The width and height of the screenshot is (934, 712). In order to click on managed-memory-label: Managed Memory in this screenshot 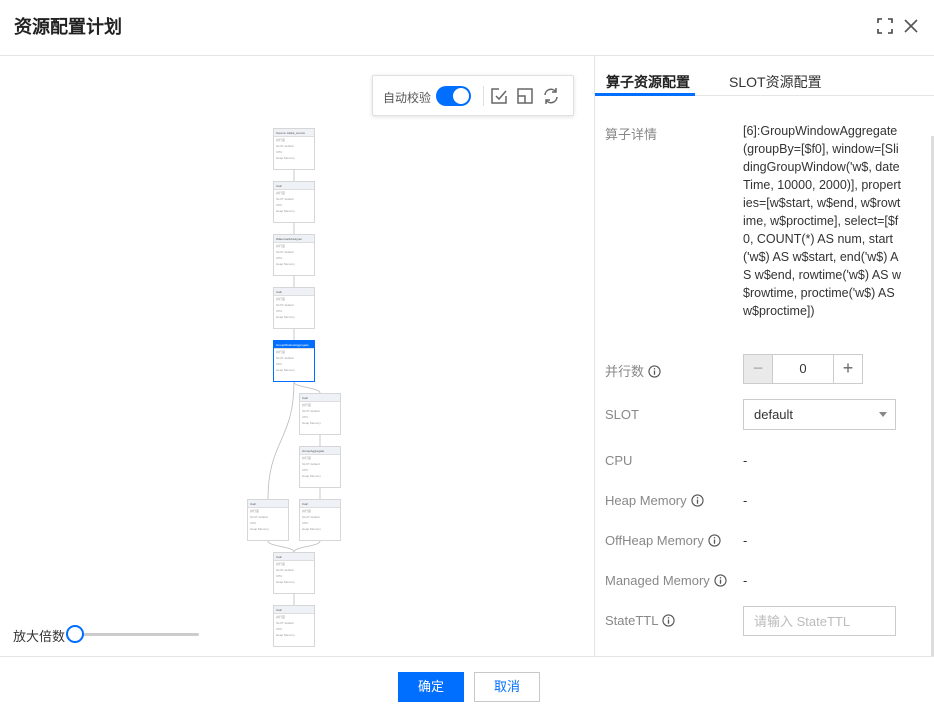, I will do `click(666, 580)`.